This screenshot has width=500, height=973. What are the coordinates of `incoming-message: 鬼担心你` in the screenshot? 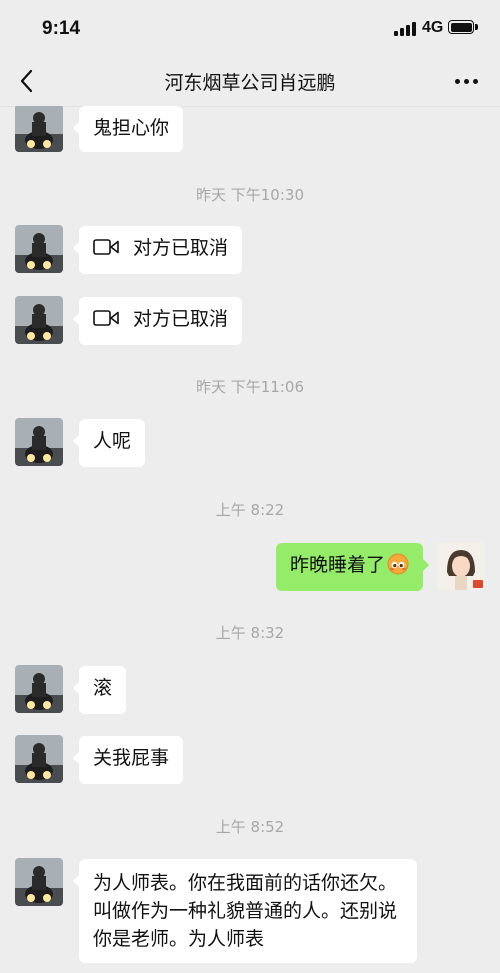 It's located at (128, 129).